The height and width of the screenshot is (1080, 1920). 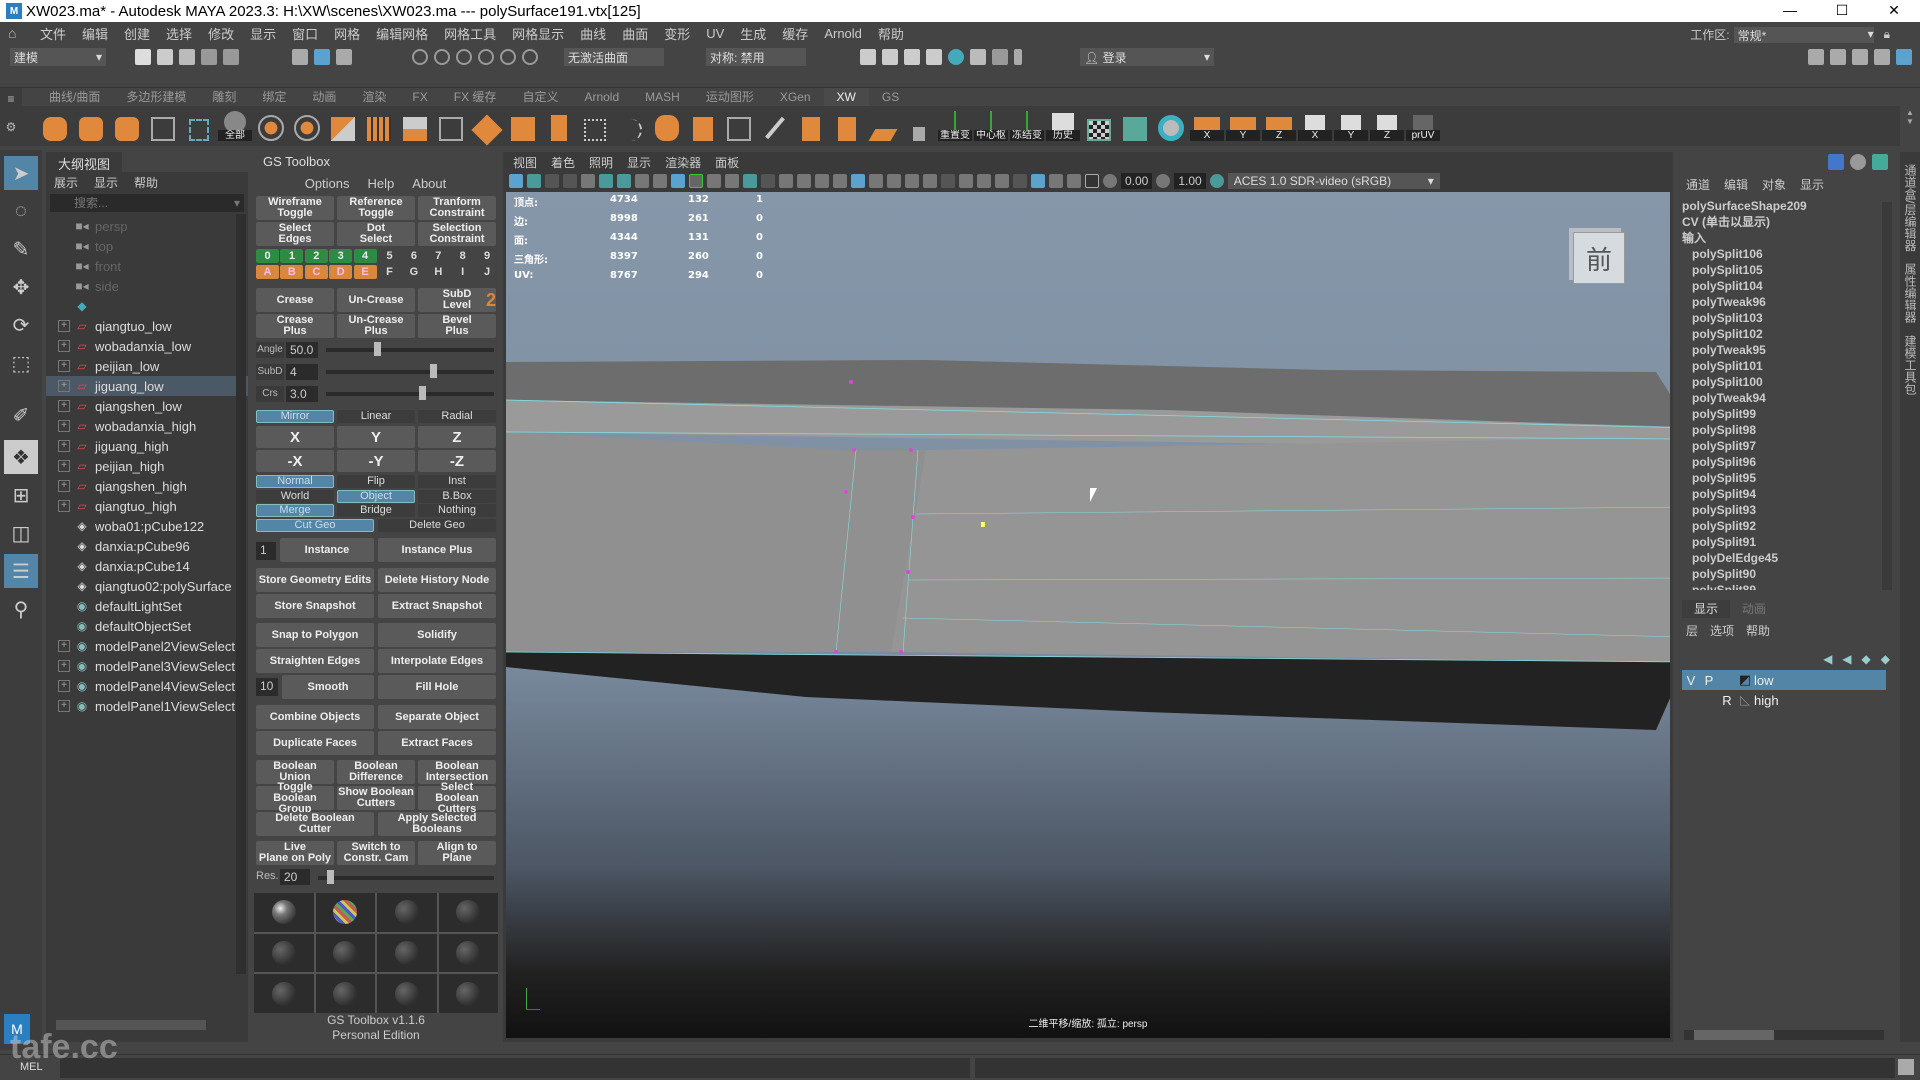 I want to click on channel-box-scrollbar, so click(x=1887, y=396).